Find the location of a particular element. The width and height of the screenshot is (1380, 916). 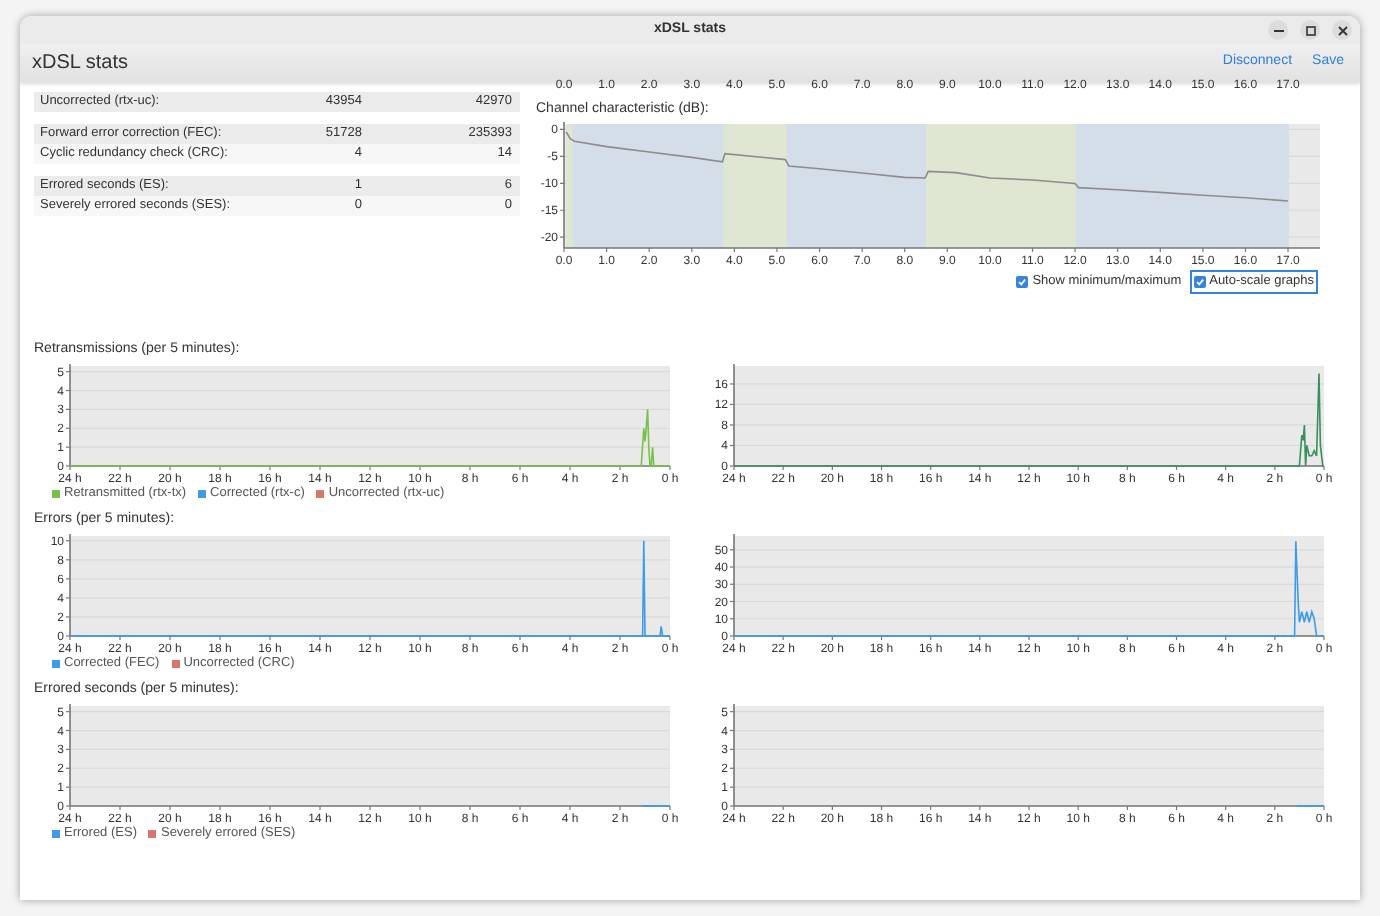

close-button is located at coordinates (1342, 30).